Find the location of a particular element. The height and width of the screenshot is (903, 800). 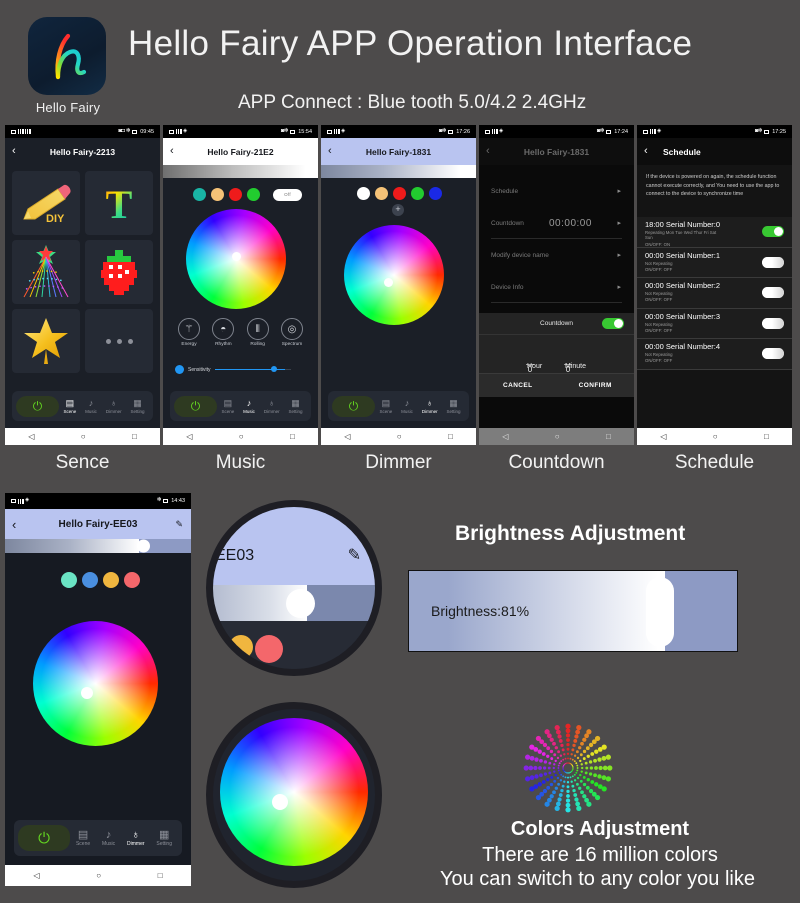

magnified-wheel-selector is located at coordinates (280, 802).